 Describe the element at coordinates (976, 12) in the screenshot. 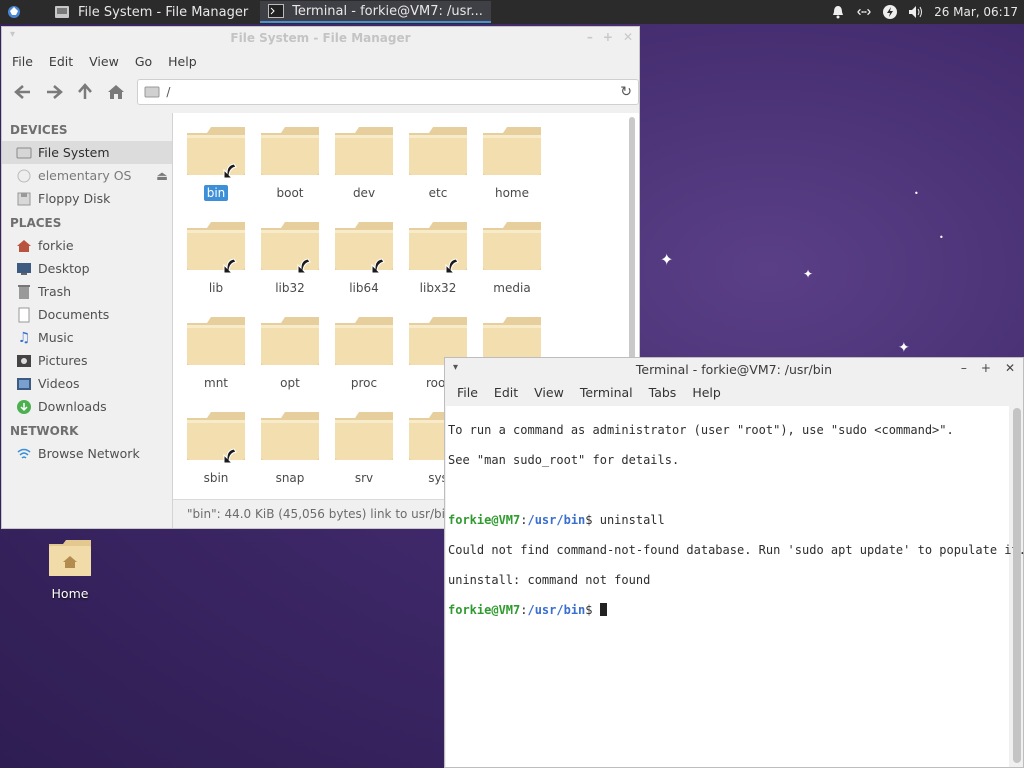

I see `clock: 26 Mar, 06:17` at that location.